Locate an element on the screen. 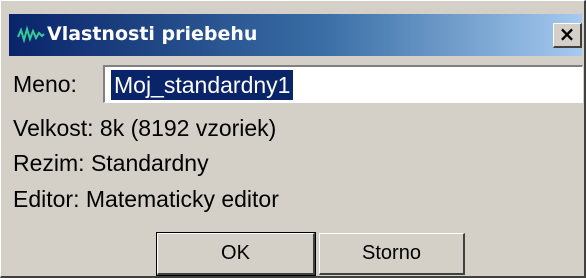 This screenshot has height=278, width=586. waveform-icon is located at coordinates (31, 35).